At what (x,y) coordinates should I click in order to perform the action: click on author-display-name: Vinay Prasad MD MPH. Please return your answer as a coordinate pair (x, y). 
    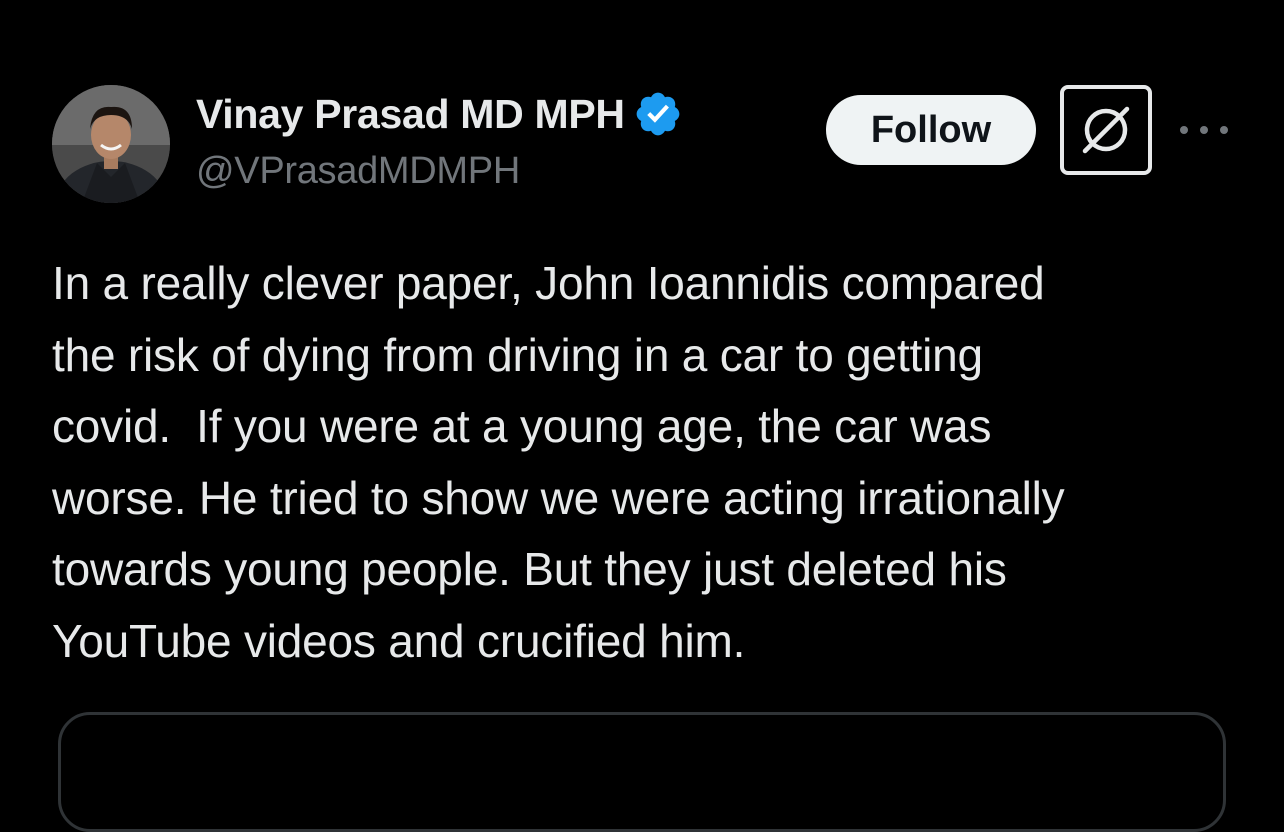
    Looking at the image, I should click on (410, 114).